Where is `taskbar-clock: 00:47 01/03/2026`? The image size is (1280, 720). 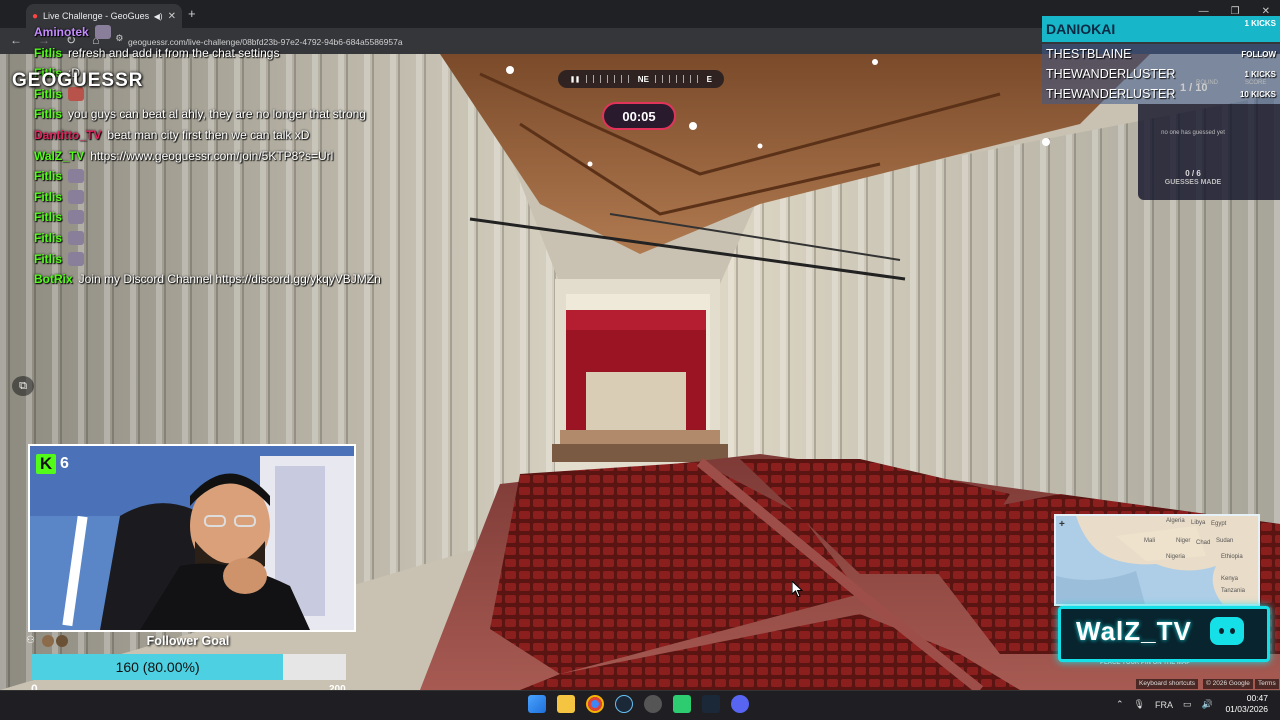 taskbar-clock: 00:47 01/03/2026 is located at coordinates (1246, 704).